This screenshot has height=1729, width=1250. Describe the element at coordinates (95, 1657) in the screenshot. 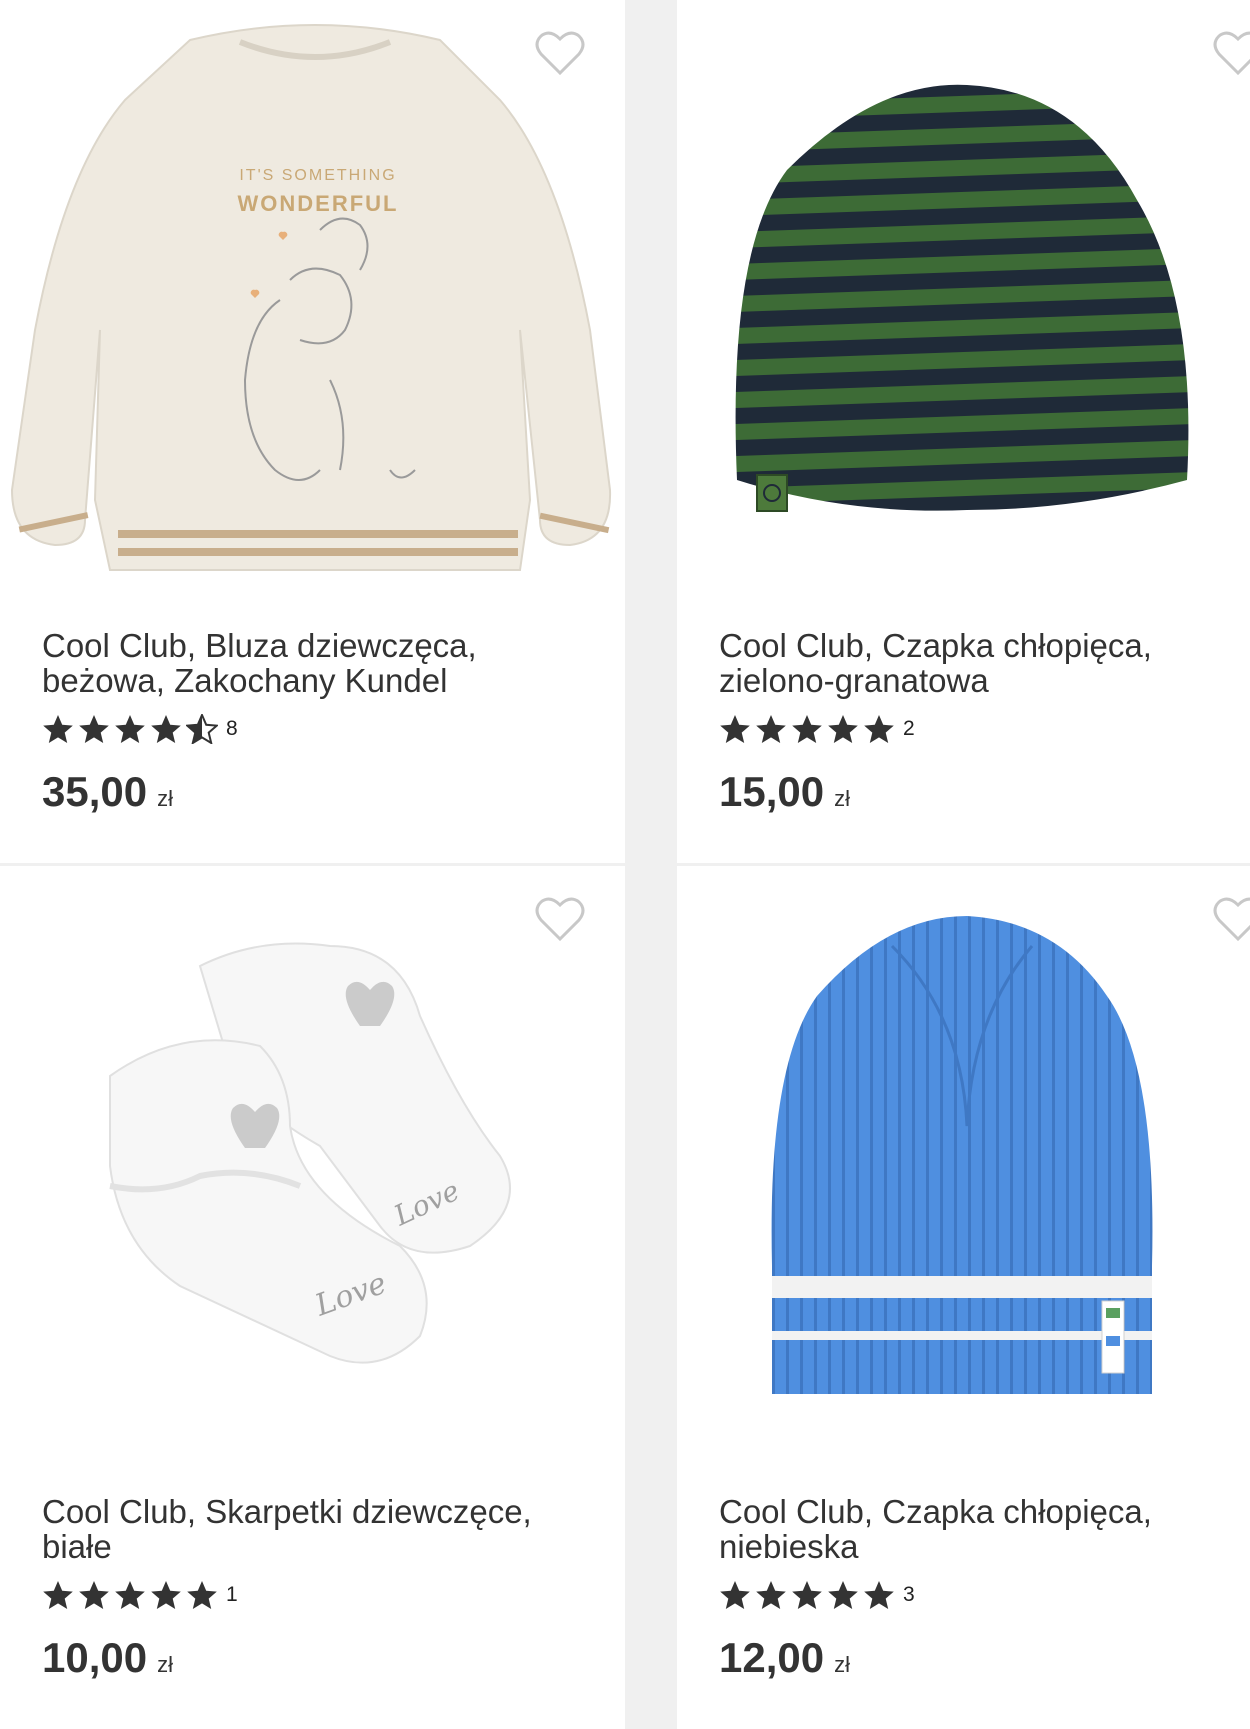

I see `price-value: 10,00` at that location.